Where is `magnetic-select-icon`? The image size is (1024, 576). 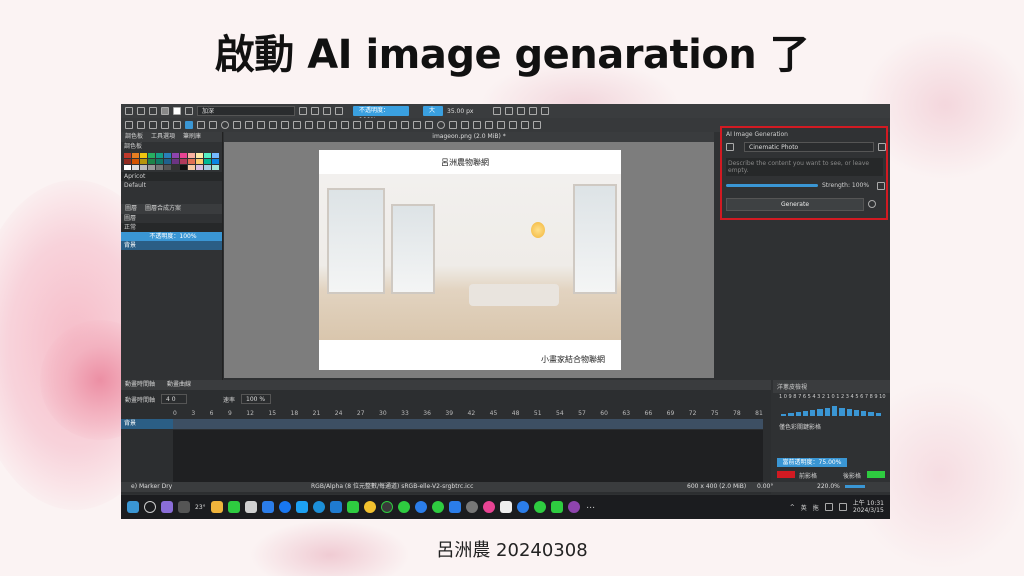
magnetic-select-icon is located at coordinates (513, 125).